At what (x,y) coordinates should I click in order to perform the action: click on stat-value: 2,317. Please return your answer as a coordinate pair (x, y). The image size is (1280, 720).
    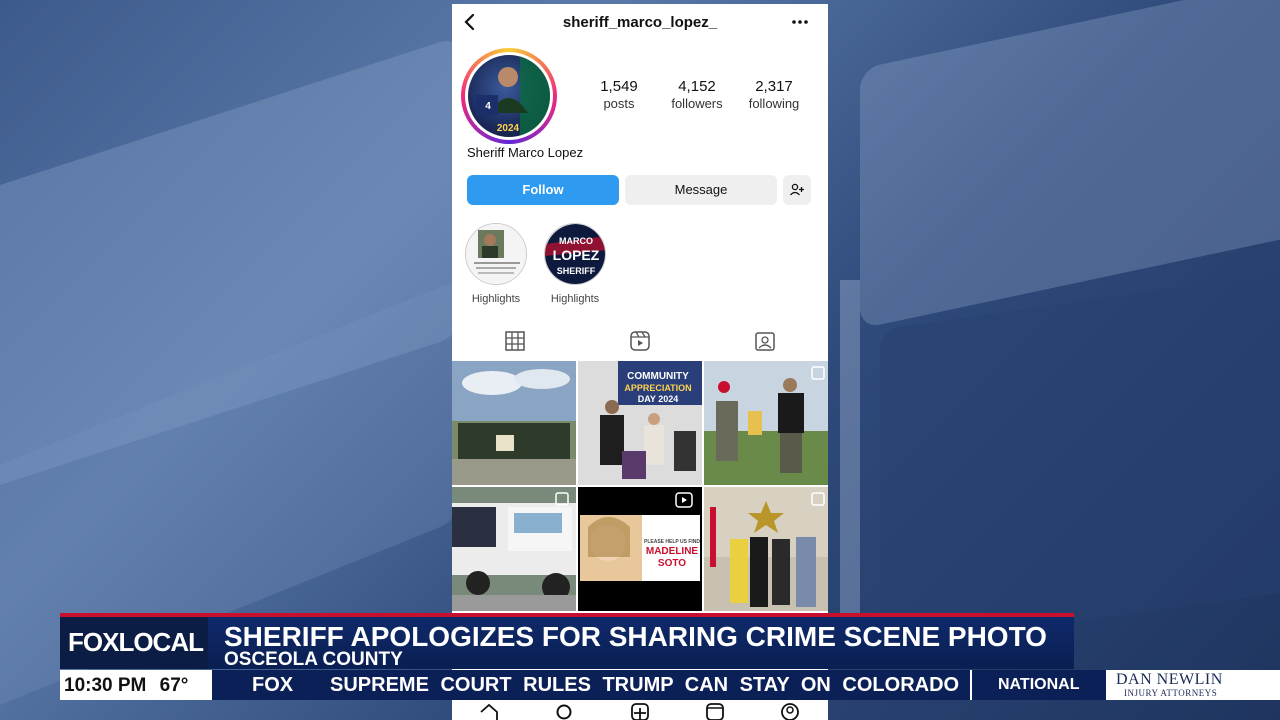
    Looking at the image, I should click on (774, 86).